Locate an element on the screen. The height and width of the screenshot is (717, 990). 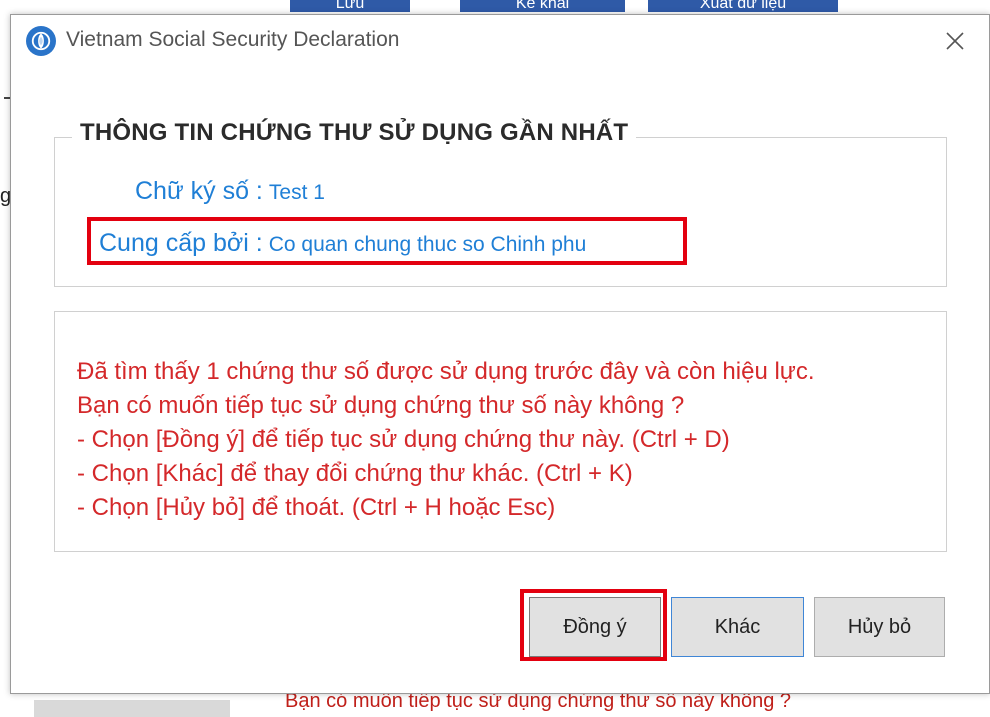
other-button: Khác is located at coordinates (737, 627).